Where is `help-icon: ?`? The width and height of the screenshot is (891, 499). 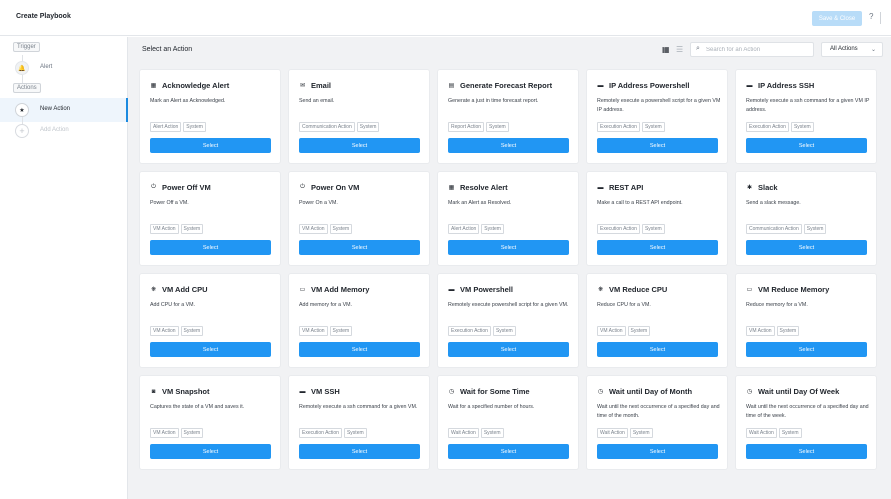 help-icon: ? is located at coordinates (871, 16).